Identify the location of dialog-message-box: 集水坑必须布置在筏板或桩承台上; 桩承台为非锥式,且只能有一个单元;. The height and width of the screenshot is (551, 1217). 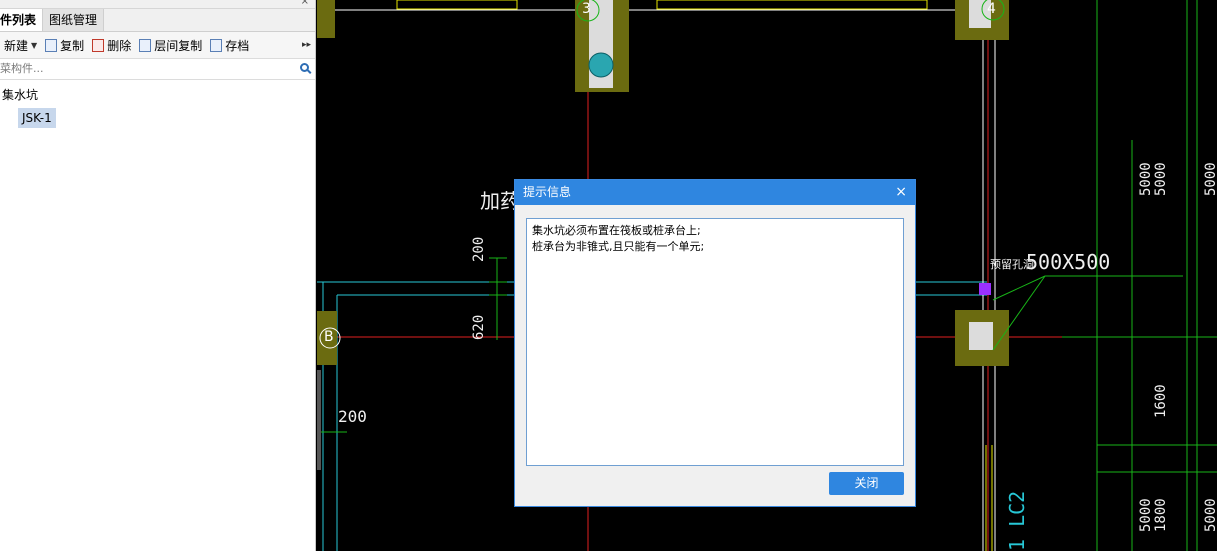
(715, 342).